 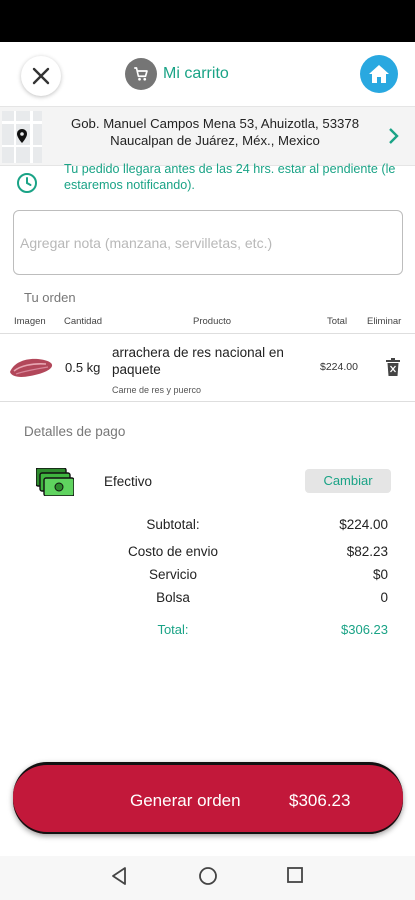 I want to click on item-category: Carne de res y puerco, so click(x=157, y=390).